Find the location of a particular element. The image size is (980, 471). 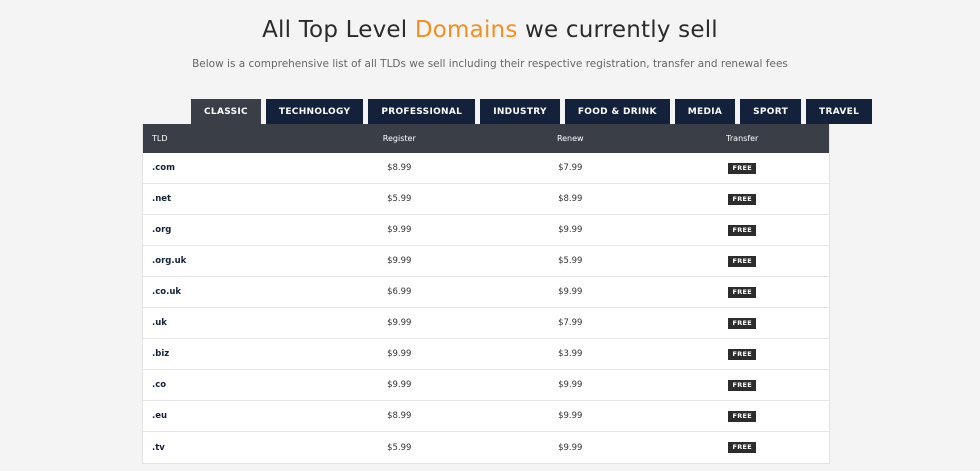

column-header-register: Register is located at coordinates (399, 138).